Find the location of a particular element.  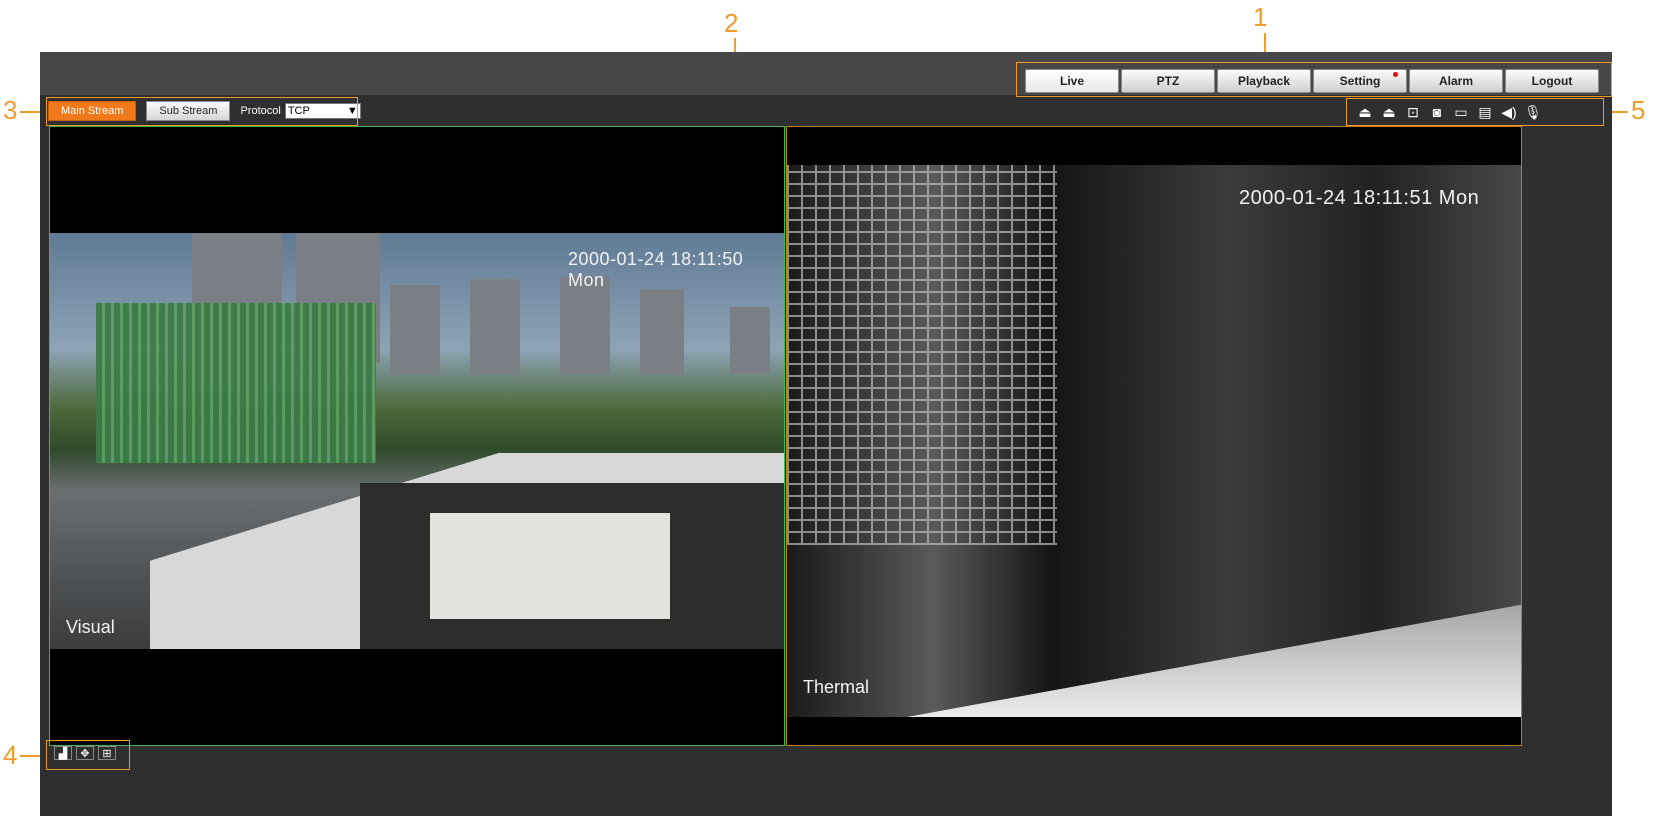

thermal-timestamp: 2000-01-24 18:11:51 Mon is located at coordinates (1359, 198).